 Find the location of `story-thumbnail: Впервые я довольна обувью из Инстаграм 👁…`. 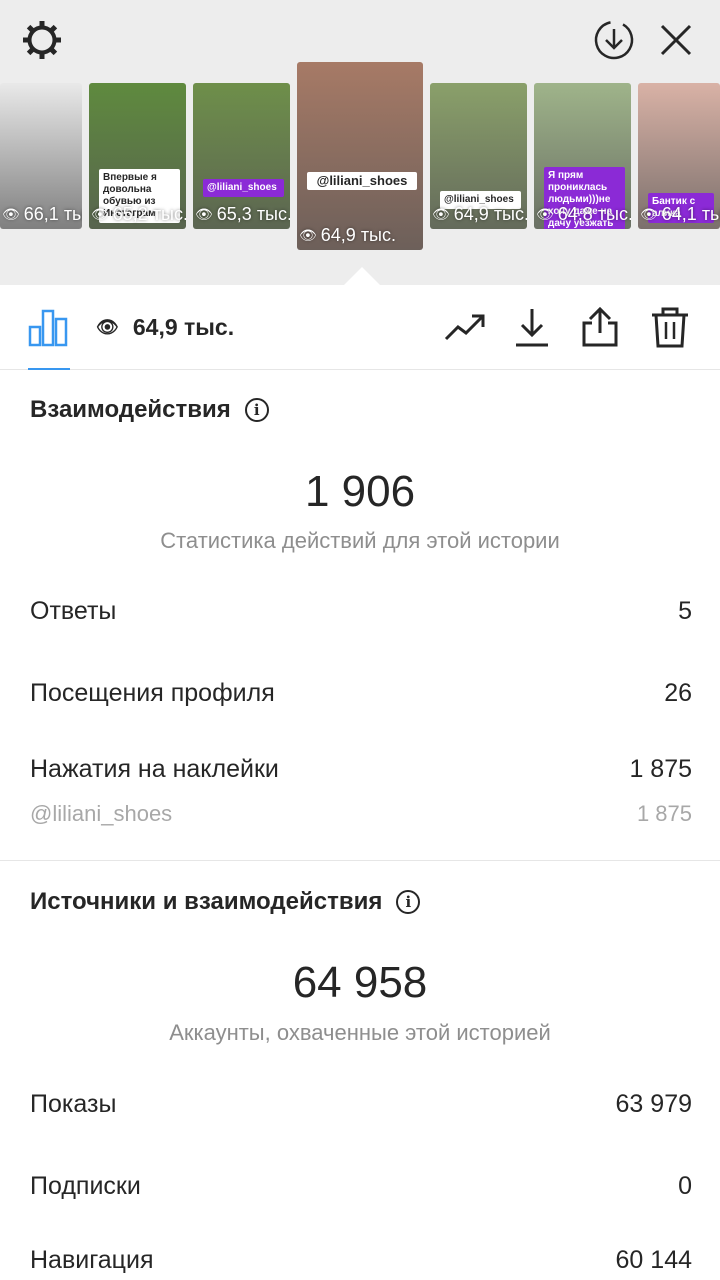

story-thumbnail: Впервые я довольна обувью из Инстаграм 👁… is located at coordinates (137, 156).